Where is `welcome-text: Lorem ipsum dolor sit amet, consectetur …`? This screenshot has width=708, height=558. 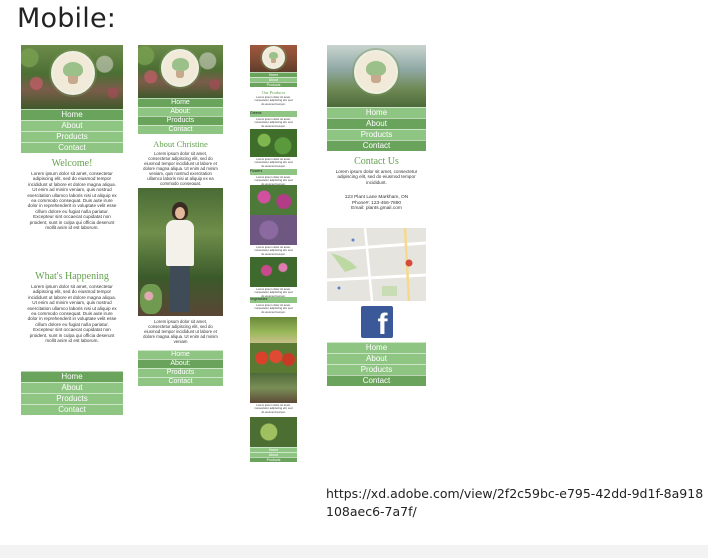
welcome-text: Lorem ipsum dolor sit amet, consectetur … is located at coordinates (72, 201).